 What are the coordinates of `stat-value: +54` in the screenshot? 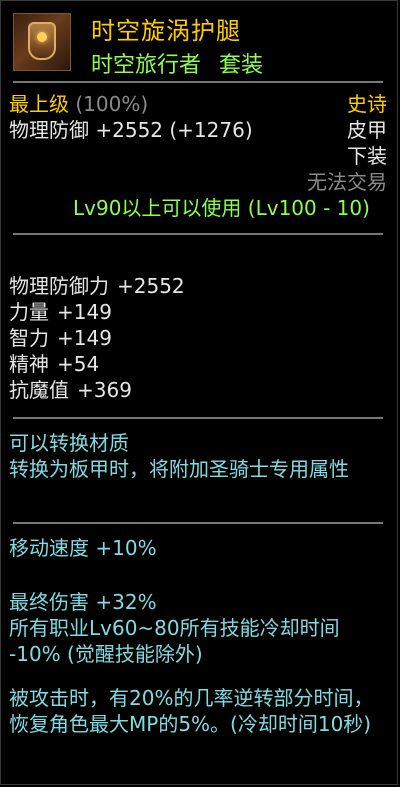 It's located at (78, 364).